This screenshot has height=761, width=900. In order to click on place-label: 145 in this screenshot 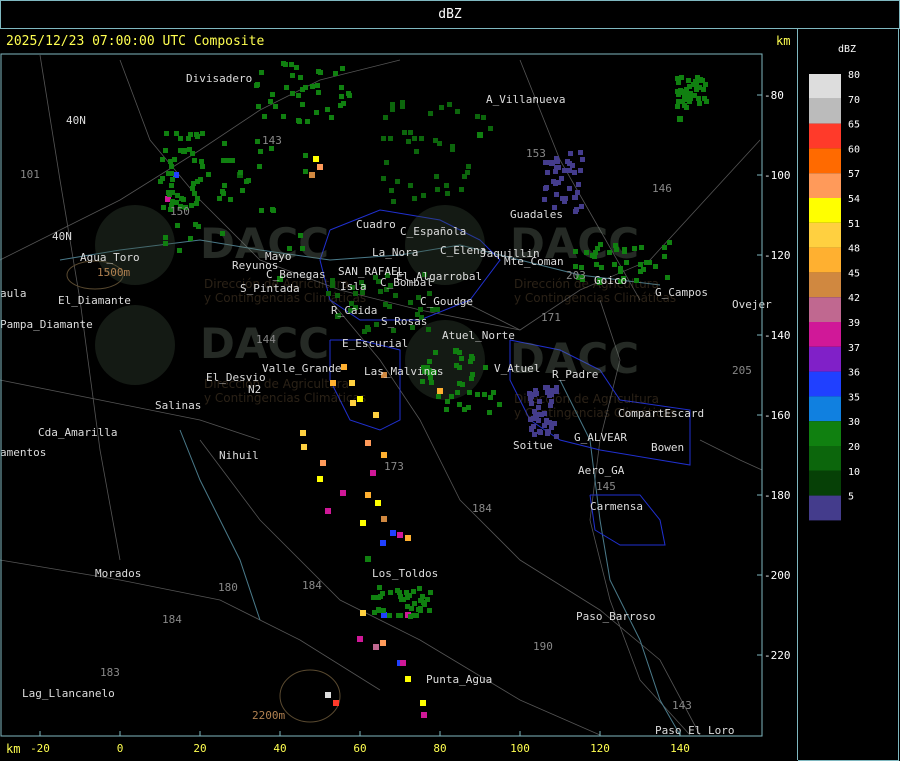, I will do `click(606, 486)`.